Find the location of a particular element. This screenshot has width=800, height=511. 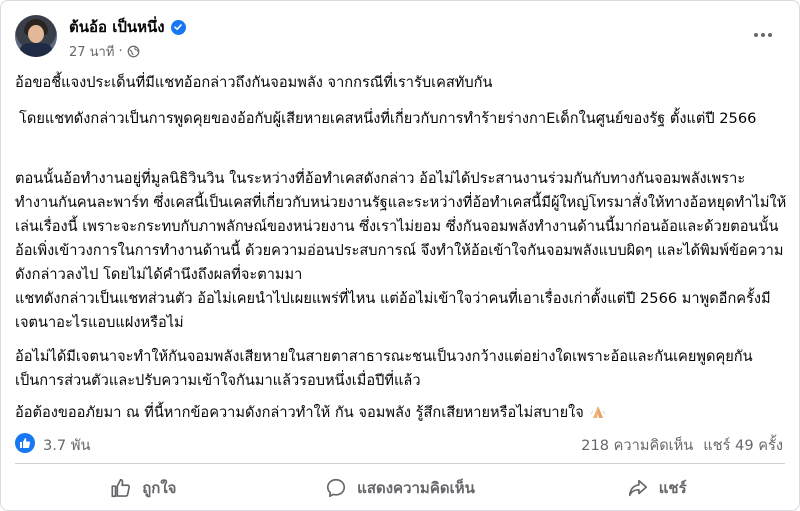

share-button: แชร์ is located at coordinates (656, 488).